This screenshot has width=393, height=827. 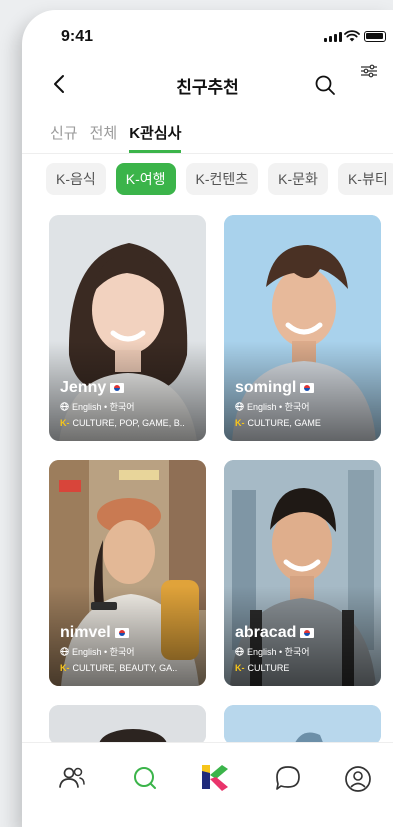 I want to click on user-interests: CULTURE, so click(x=268, y=668).